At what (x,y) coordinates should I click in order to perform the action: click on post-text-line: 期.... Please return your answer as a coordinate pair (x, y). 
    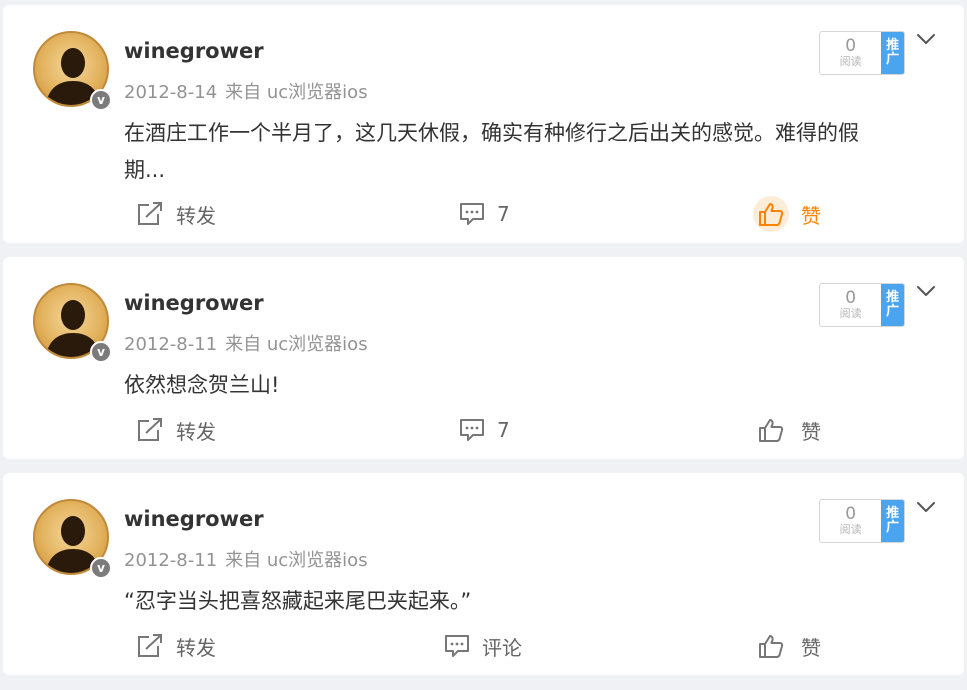
    Looking at the image, I should click on (145, 170).